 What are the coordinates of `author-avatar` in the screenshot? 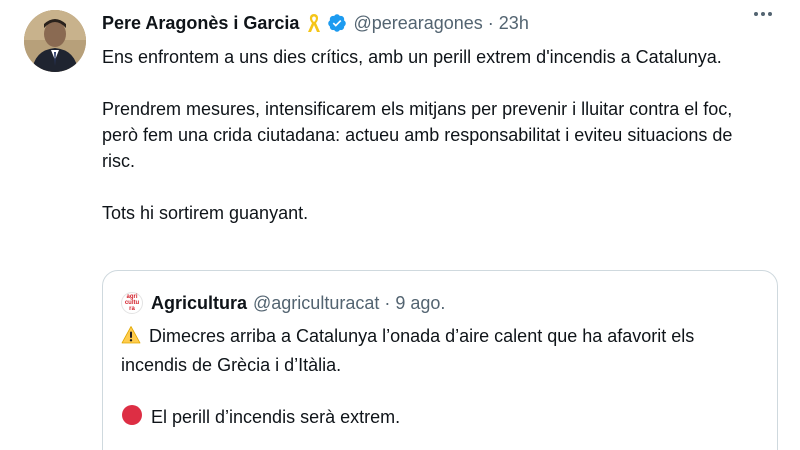 It's located at (55, 41).